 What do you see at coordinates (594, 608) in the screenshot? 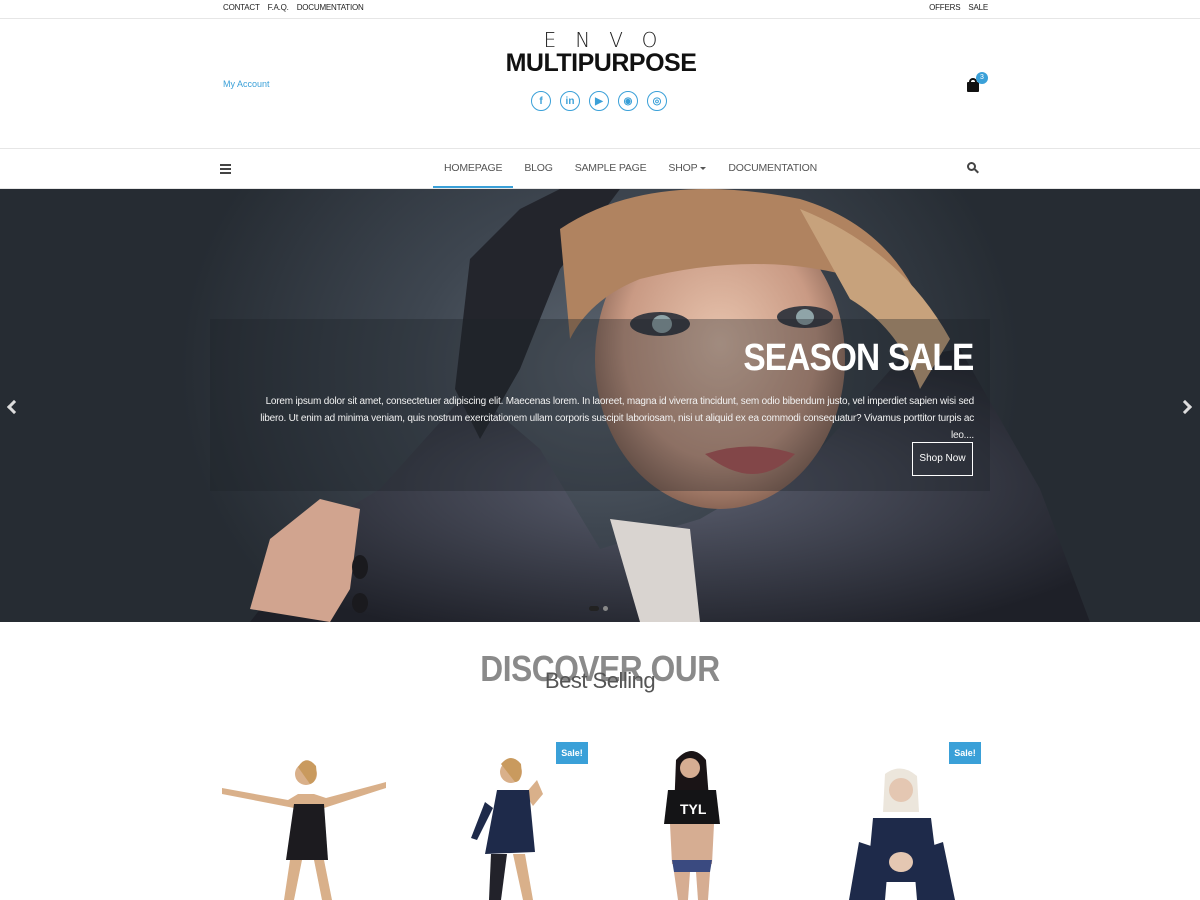
I see `slider-dot-active` at bounding box center [594, 608].